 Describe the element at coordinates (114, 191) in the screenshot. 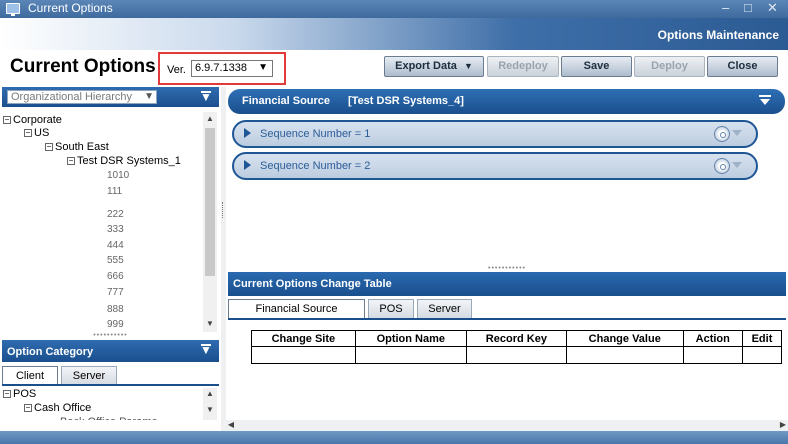

I see `tree-leaf: 111` at that location.